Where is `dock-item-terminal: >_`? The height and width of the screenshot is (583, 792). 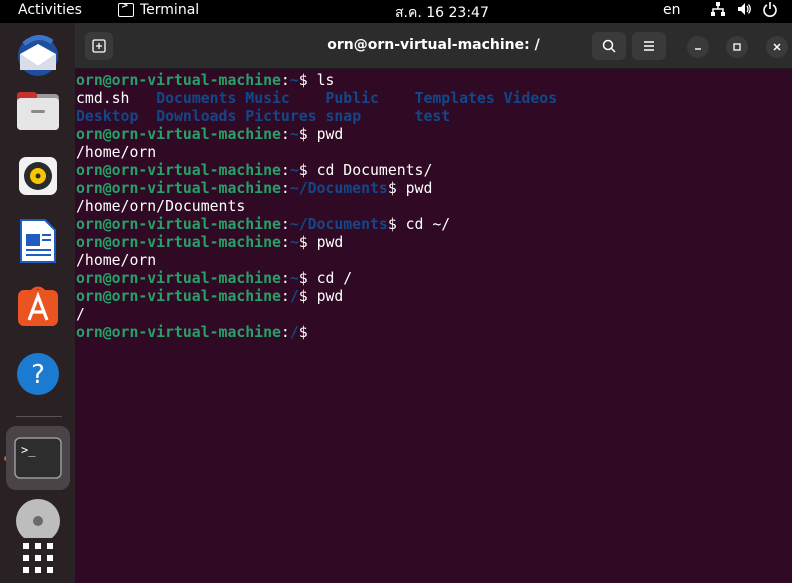 dock-item-terminal: >_ is located at coordinates (38, 458).